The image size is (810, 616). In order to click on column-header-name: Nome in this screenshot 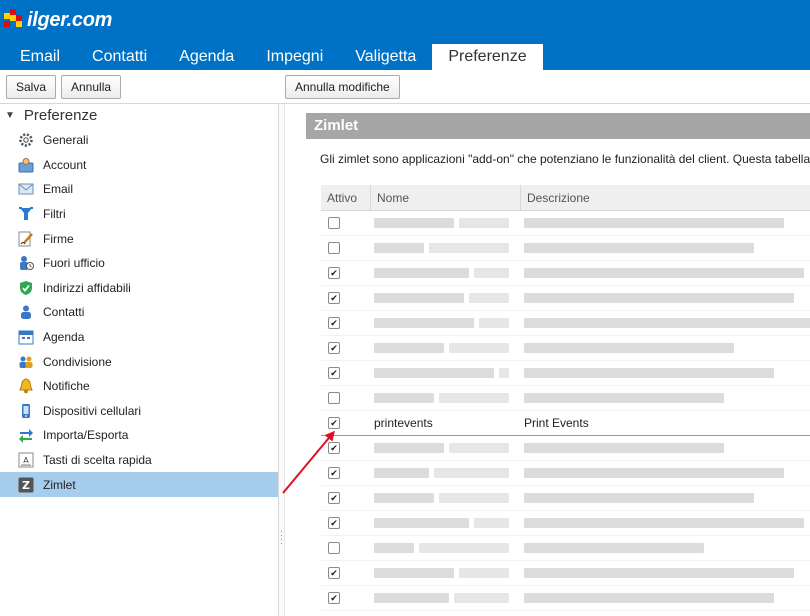, I will do `click(446, 197)`.